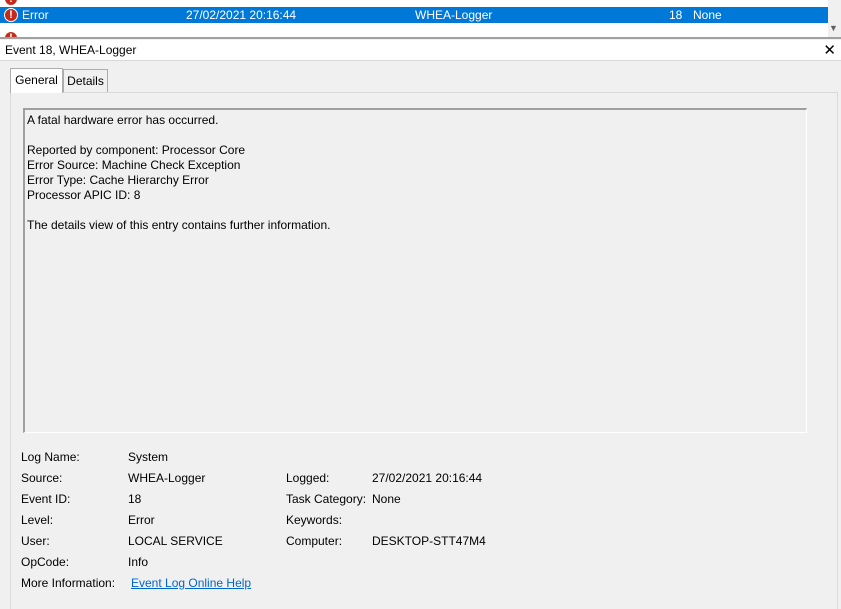 The height and width of the screenshot is (609, 841). I want to click on tab-details: Details, so click(85, 80).